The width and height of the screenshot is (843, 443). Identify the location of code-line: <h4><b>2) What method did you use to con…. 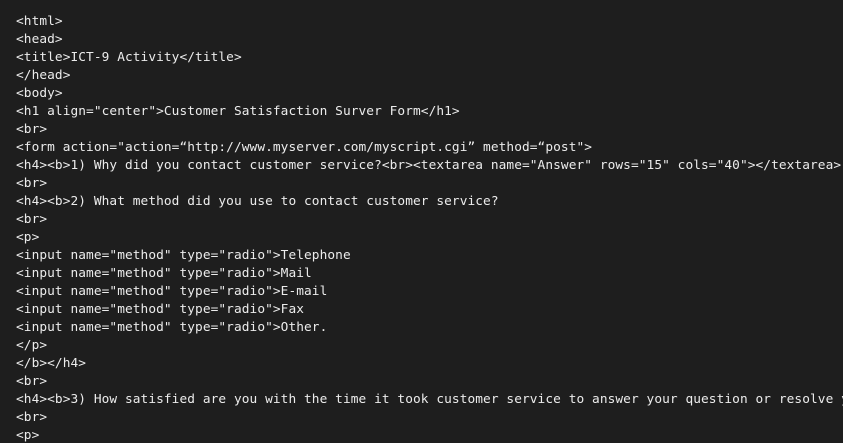
(257, 201).